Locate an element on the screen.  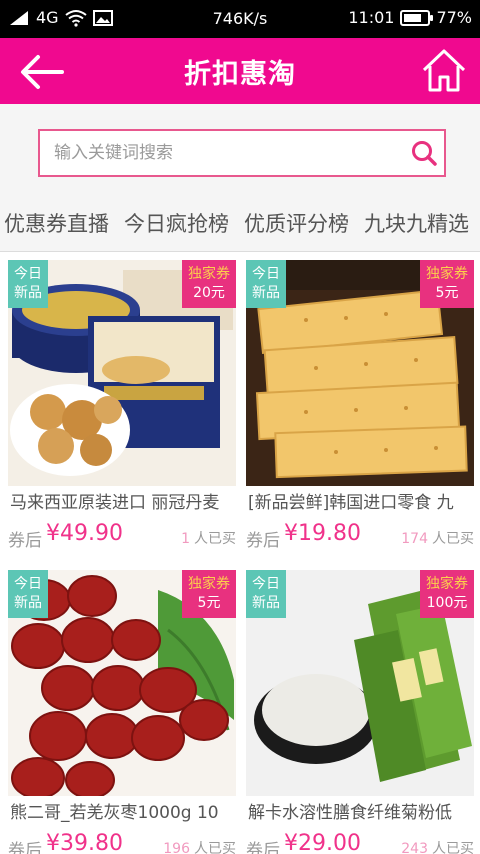
search-icon is located at coordinates (424, 153).